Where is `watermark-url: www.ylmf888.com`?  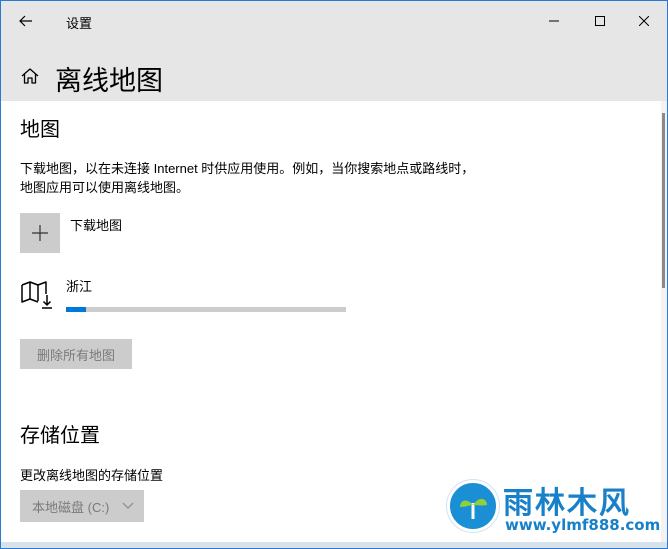 watermark-url: www.ylmf888.com is located at coordinates (583, 525).